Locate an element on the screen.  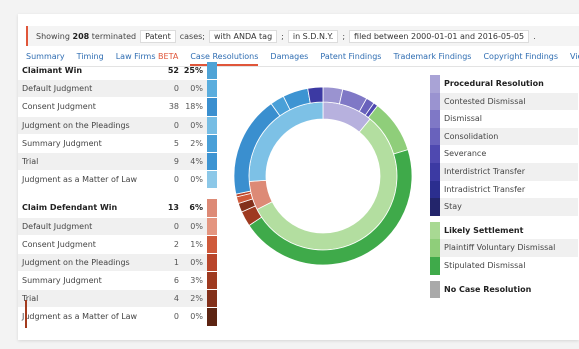
legend-item-intradistrict-transfer: Intradistrict Transfer is located at coordinates (504, 189).